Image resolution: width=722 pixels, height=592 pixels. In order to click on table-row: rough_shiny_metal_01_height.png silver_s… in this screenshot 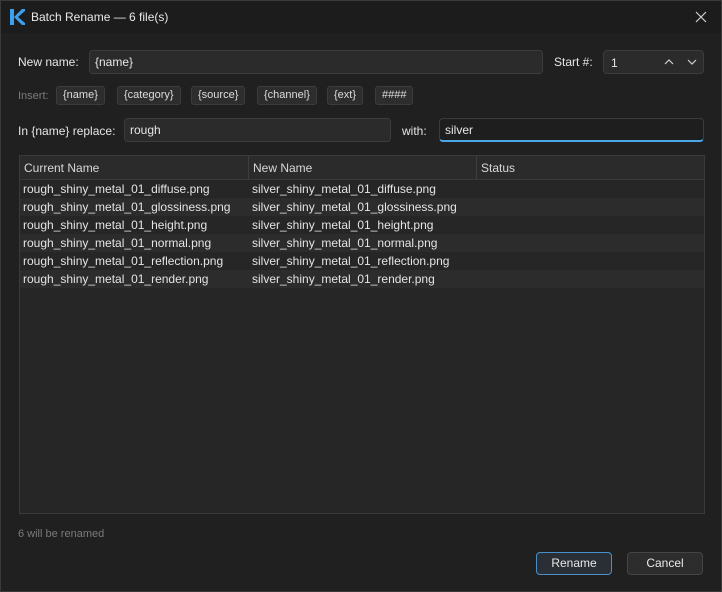, I will do `click(362, 225)`.